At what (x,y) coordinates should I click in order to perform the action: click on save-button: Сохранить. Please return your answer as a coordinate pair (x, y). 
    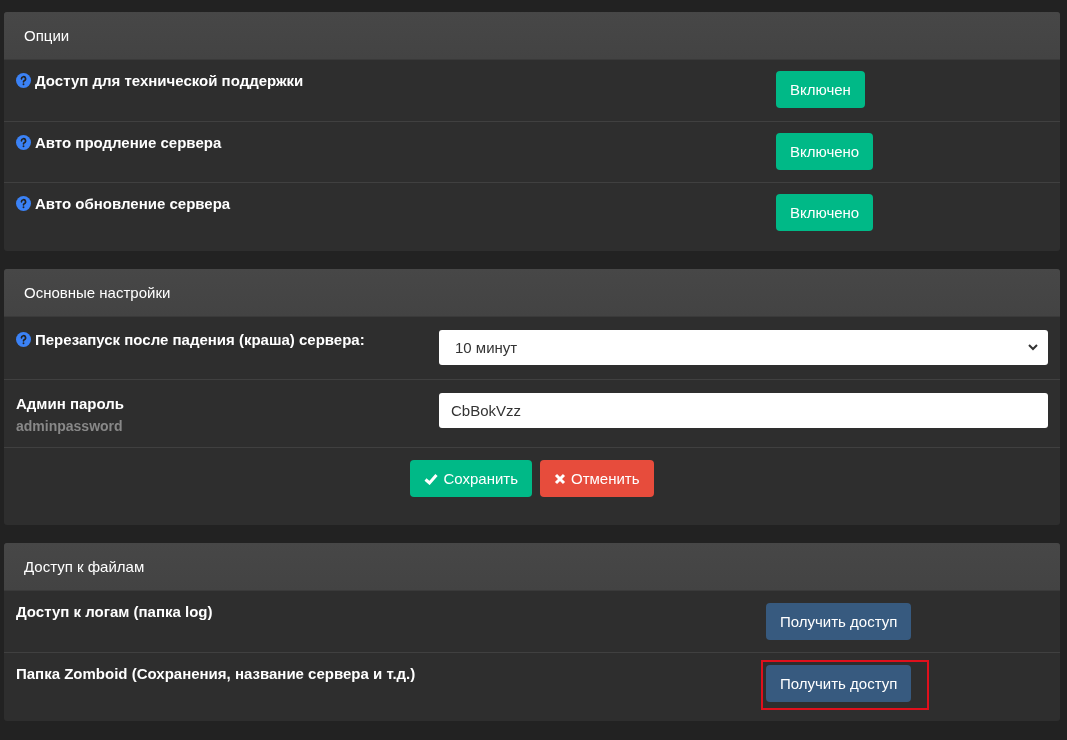
    Looking at the image, I should click on (471, 478).